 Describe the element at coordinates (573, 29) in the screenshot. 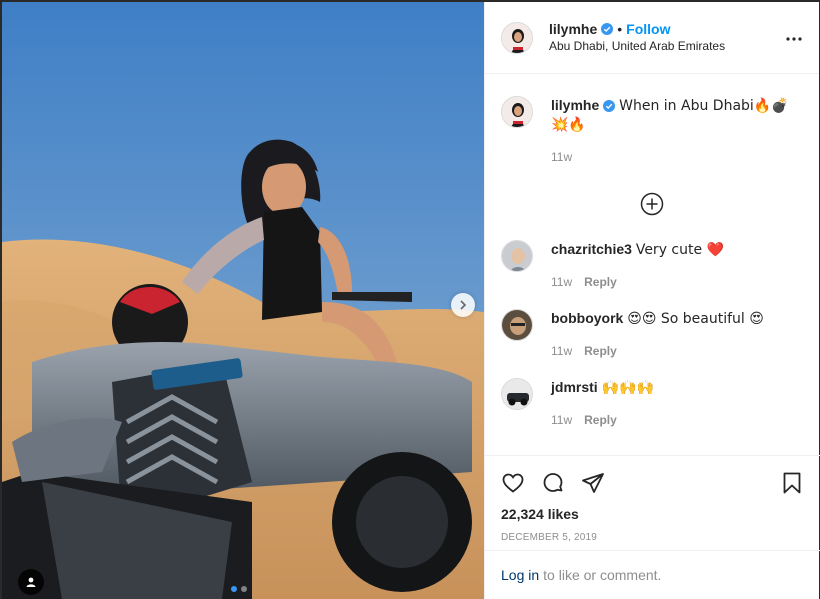

I see `author-username: lilymhe` at that location.